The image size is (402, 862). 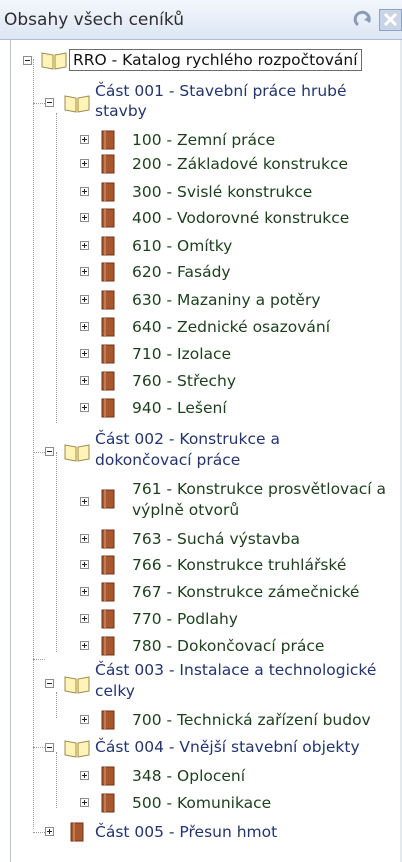 I want to click on tree-item-200: 200 - Základové konstrukce, so click(x=229, y=164).